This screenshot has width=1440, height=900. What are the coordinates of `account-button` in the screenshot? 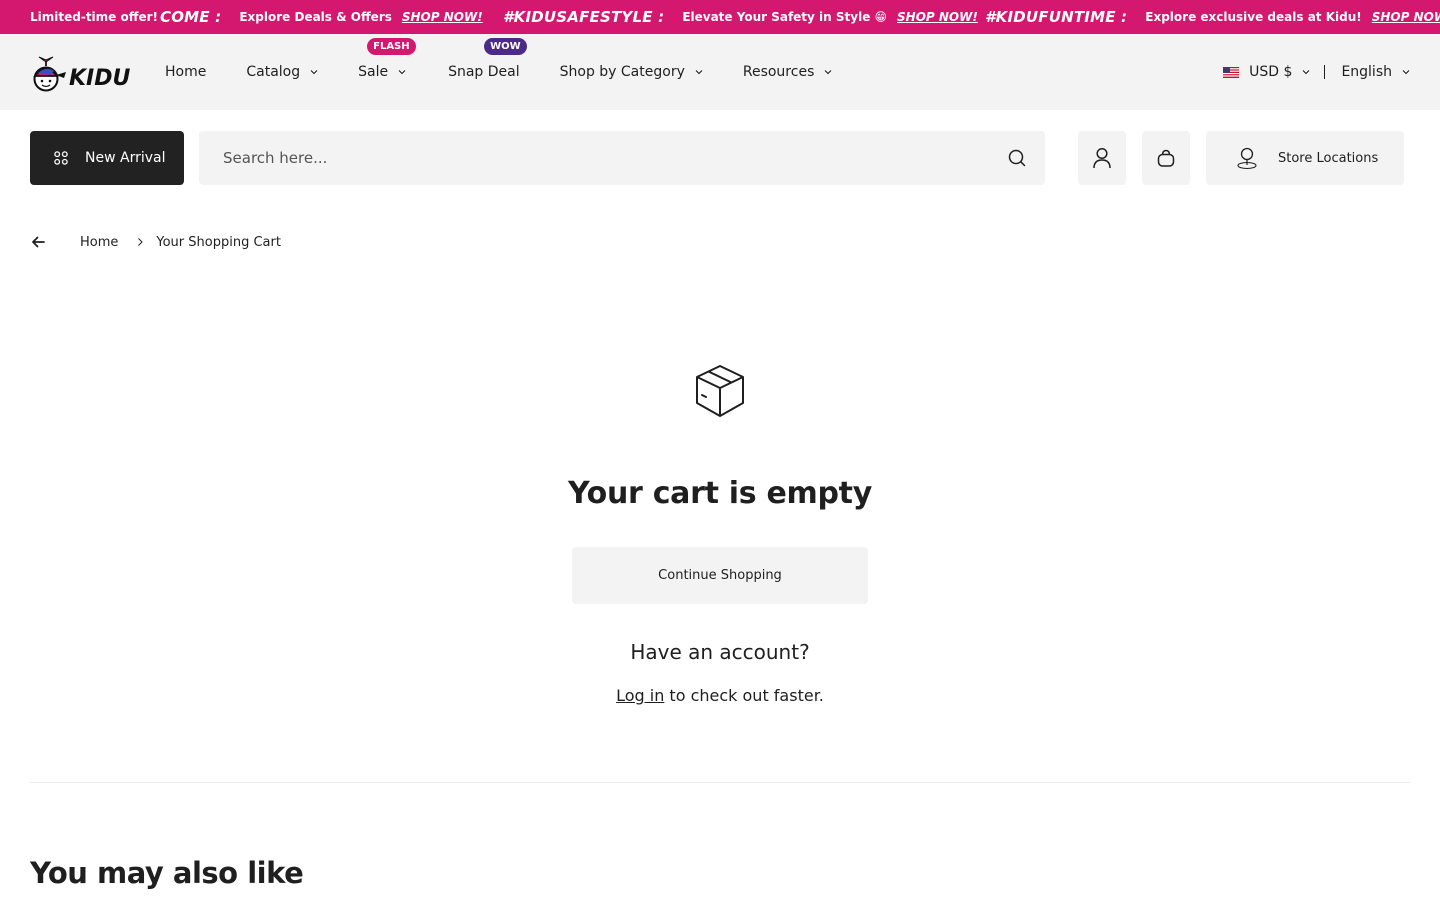 It's located at (1102, 158).